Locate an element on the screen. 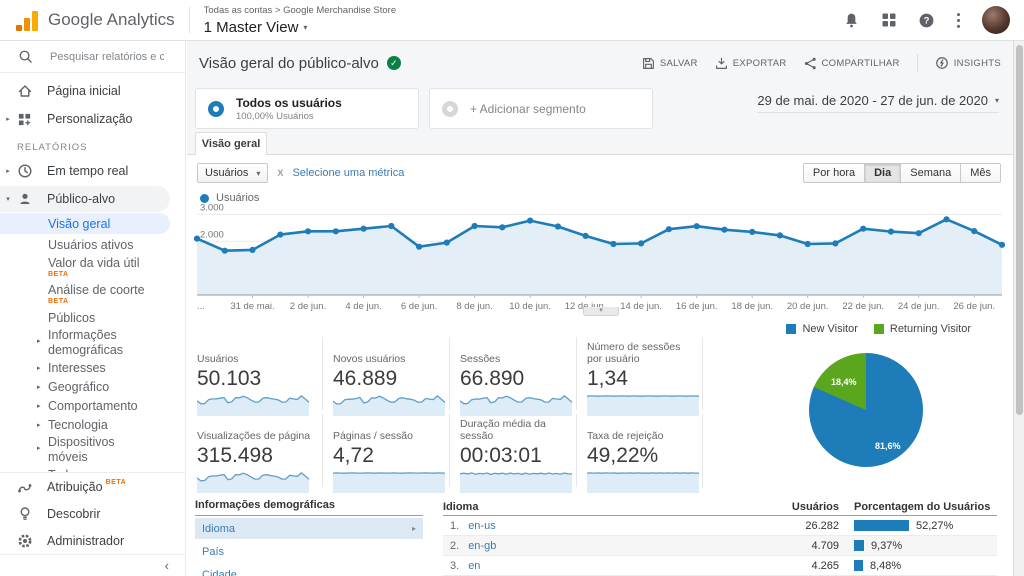 This screenshot has width=1024, height=576. sidebar-collapse: ‹ is located at coordinates (92, 565).